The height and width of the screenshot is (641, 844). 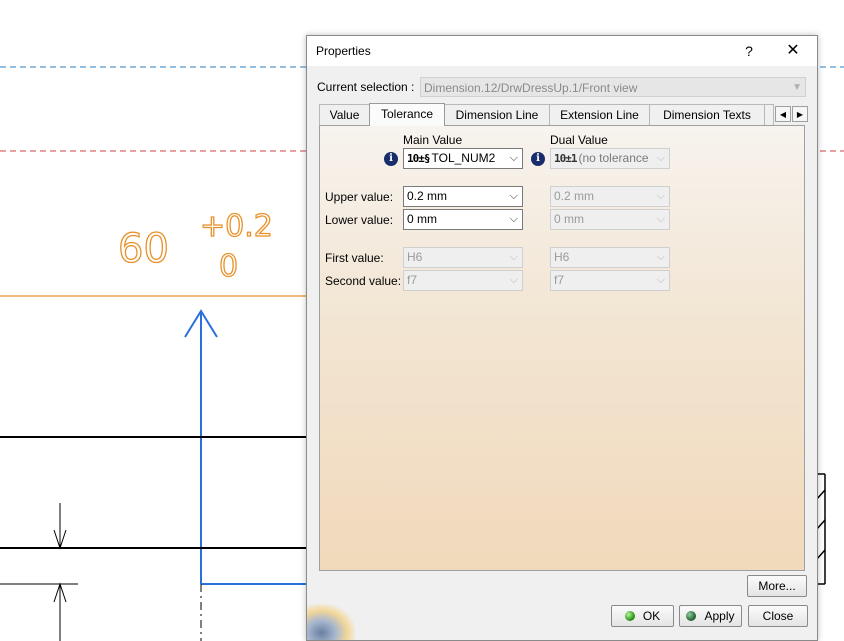 I want to click on dual-tolerance-format-select: 10±1 (no tolerance ⌵, so click(x=610, y=158).